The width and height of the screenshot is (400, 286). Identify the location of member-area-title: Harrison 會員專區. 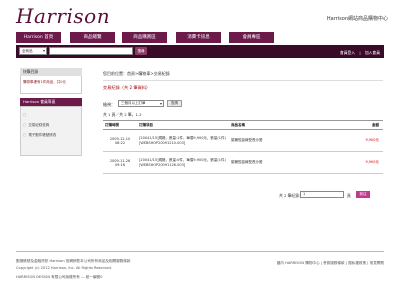
(51, 102).